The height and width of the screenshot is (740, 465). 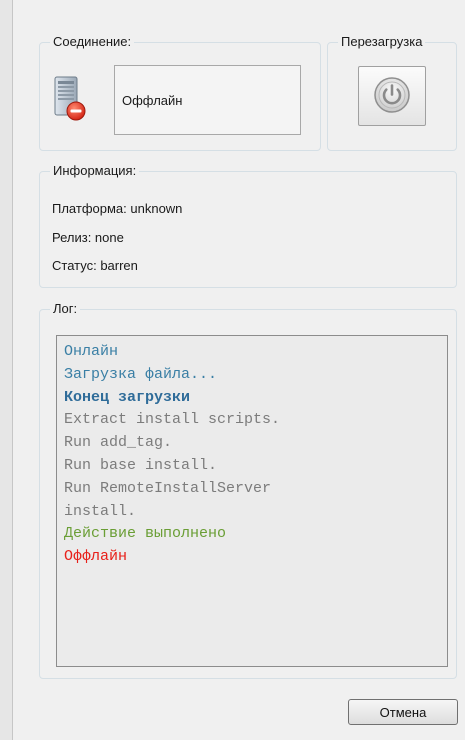 What do you see at coordinates (6, 370) in the screenshot?
I see `window-left-edge` at bounding box center [6, 370].